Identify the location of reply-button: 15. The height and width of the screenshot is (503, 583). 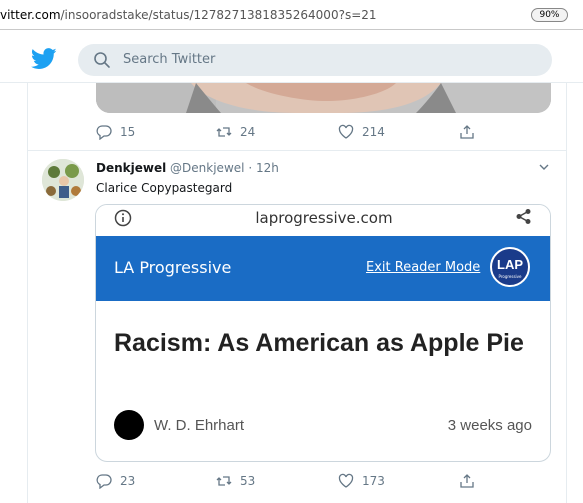
(115, 132).